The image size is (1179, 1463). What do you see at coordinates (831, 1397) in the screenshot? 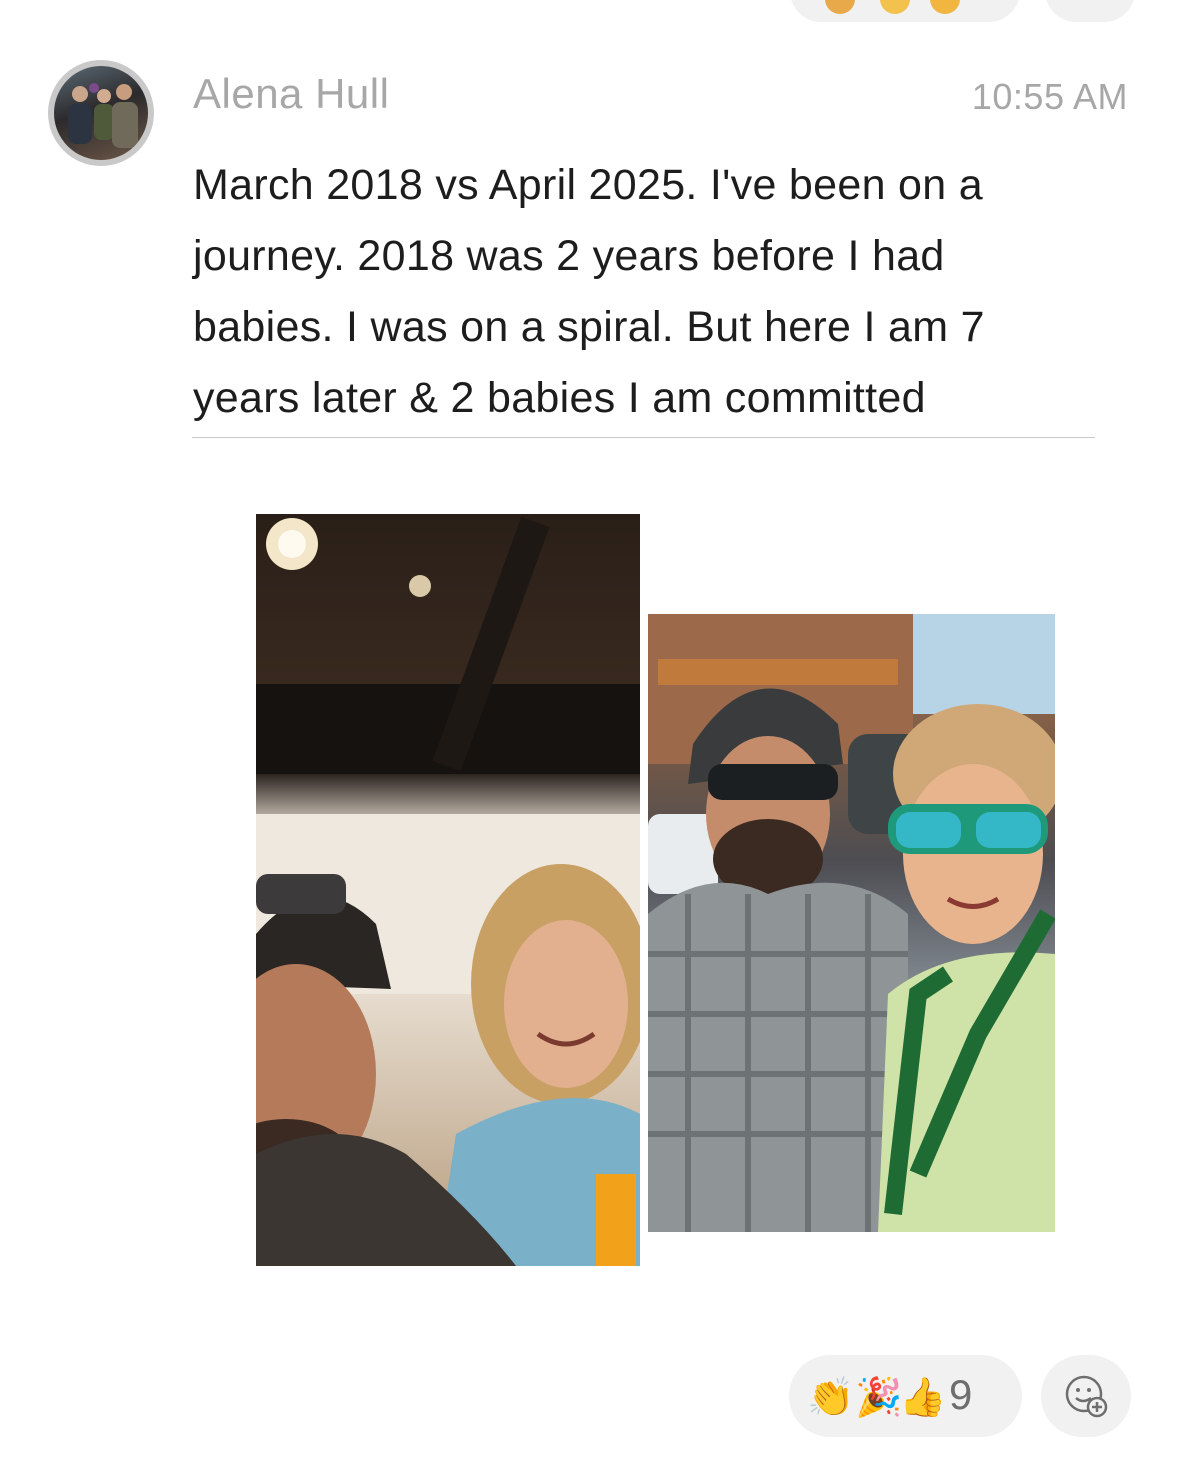
I see `clapping-hands-icon: 👏` at bounding box center [831, 1397].